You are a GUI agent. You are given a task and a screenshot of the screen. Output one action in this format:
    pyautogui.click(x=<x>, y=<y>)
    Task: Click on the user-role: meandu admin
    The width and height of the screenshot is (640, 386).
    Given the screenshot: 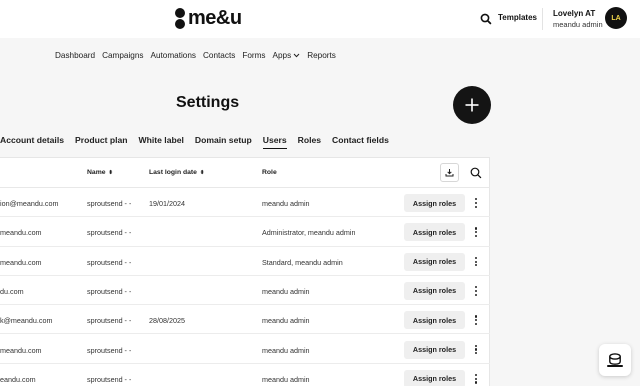 What is the action you would take?
    pyautogui.click(x=578, y=24)
    